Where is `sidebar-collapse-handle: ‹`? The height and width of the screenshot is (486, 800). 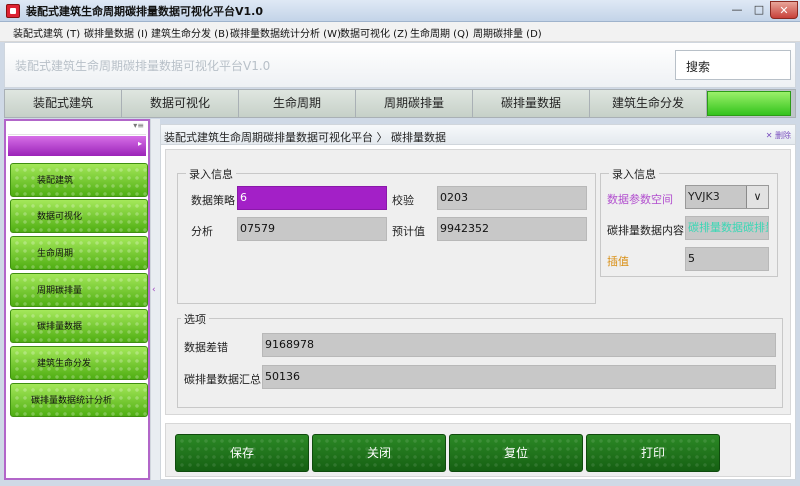 sidebar-collapse-handle: ‹ is located at coordinates (155, 299).